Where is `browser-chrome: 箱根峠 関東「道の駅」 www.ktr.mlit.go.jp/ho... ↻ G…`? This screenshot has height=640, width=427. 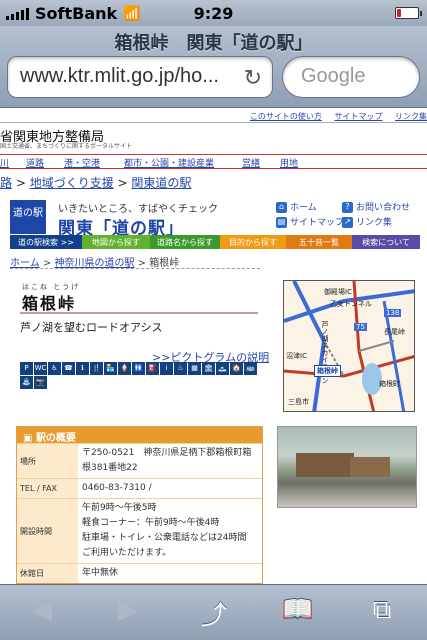
browser-chrome: 箱根峠 関東「道の駅」 www.ktr.mlit.go.jp/ho... ↻ G… is located at coordinates (213, 67).